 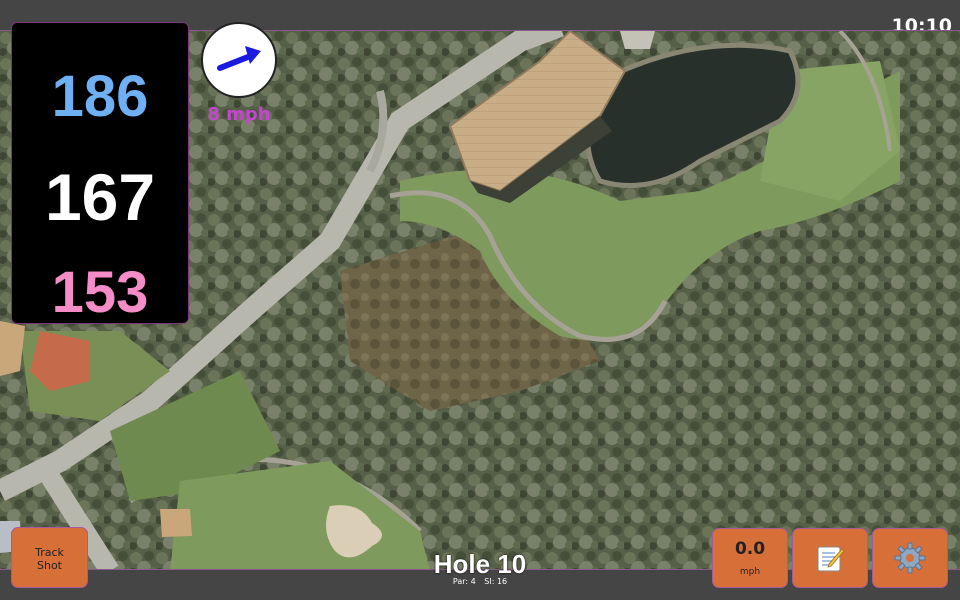 What do you see at coordinates (100, 197) in the screenshot?
I see `middle-distance: 167` at bounding box center [100, 197].